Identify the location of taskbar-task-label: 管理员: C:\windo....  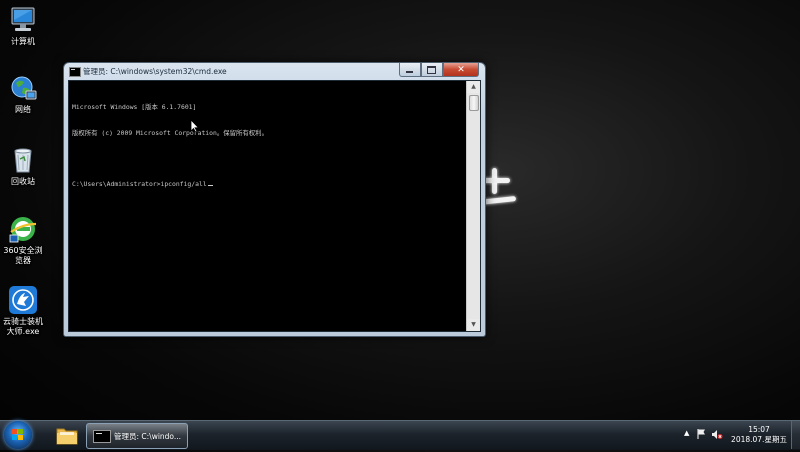
(148, 436).